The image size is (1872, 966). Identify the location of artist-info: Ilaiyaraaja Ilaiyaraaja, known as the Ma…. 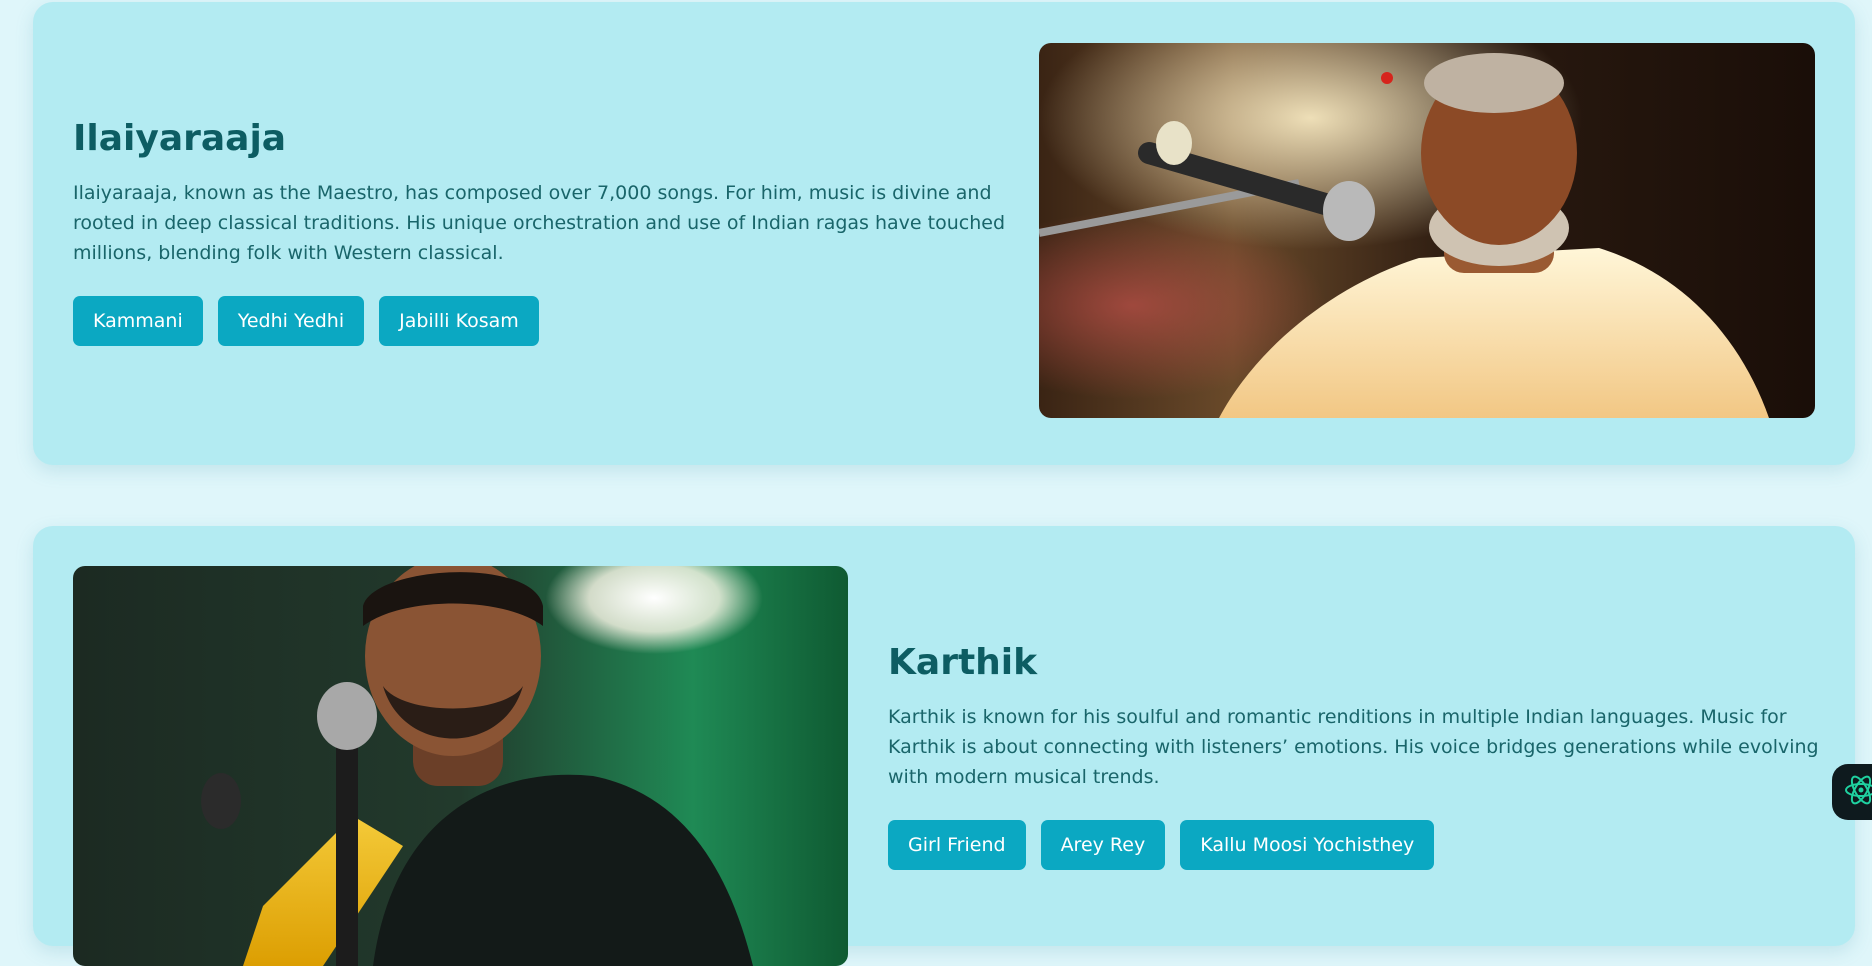
(548, 229).